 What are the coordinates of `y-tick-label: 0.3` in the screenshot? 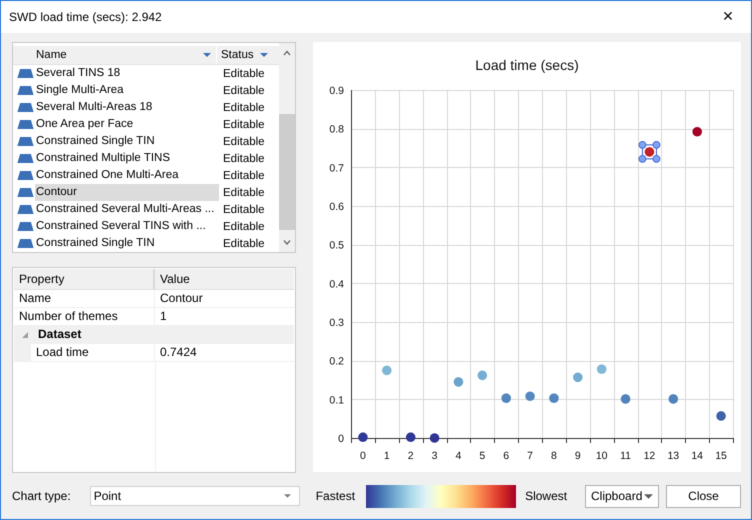 It's located at (336, 323).